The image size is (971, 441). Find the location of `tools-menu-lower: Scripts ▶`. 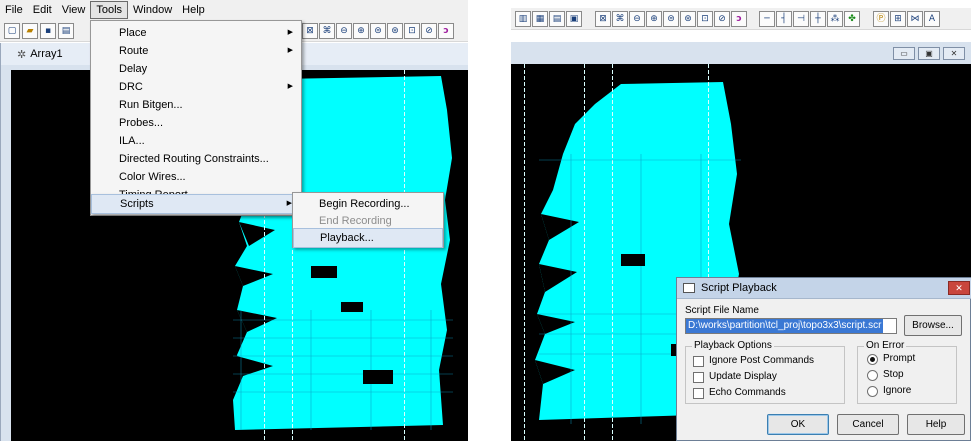

tools-menu-lower: Scripts ▶ is located at coordinates (196, 204).